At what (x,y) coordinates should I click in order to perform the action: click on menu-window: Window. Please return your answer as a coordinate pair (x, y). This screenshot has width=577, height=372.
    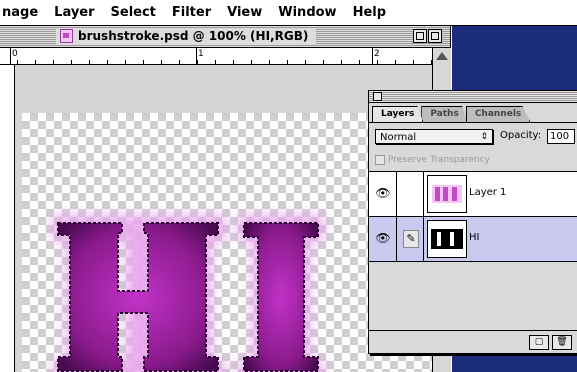
    Looking at the image, I should click on (308, 12).